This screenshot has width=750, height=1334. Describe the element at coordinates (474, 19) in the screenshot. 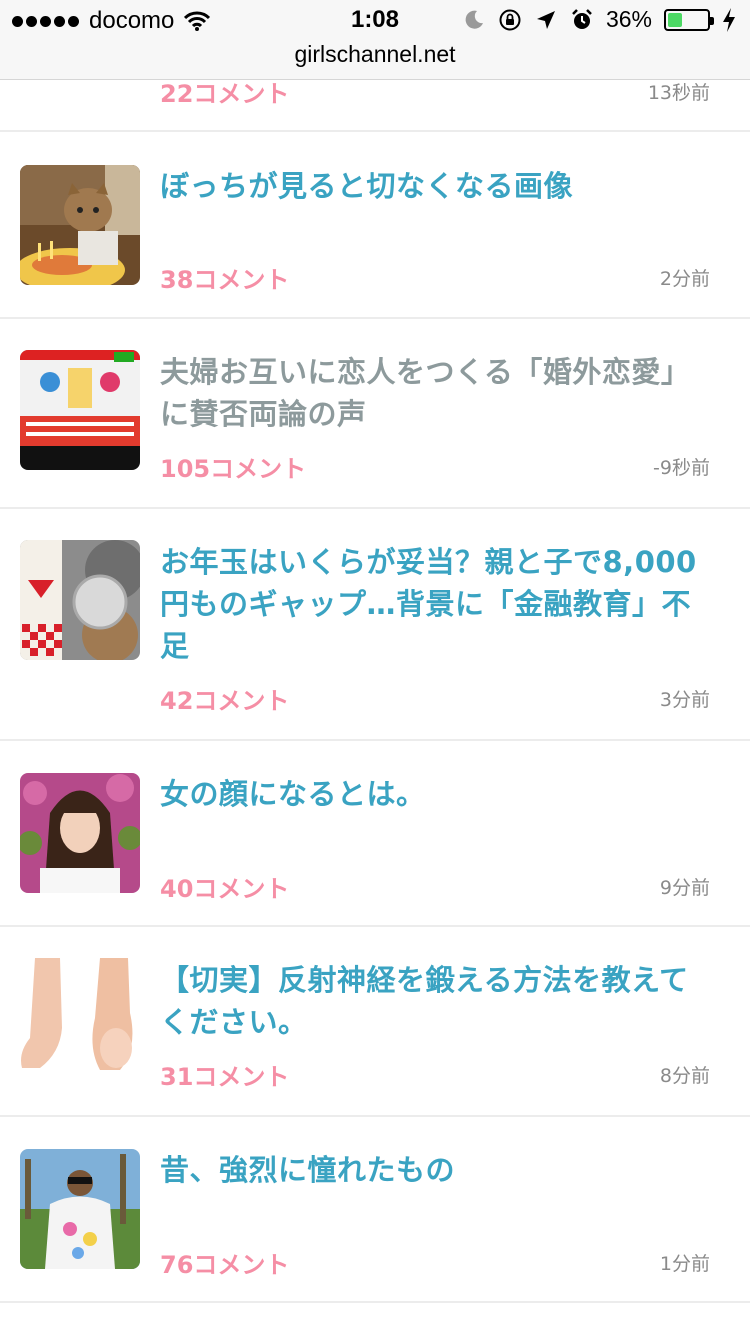

I see `moon-icon` at that location.